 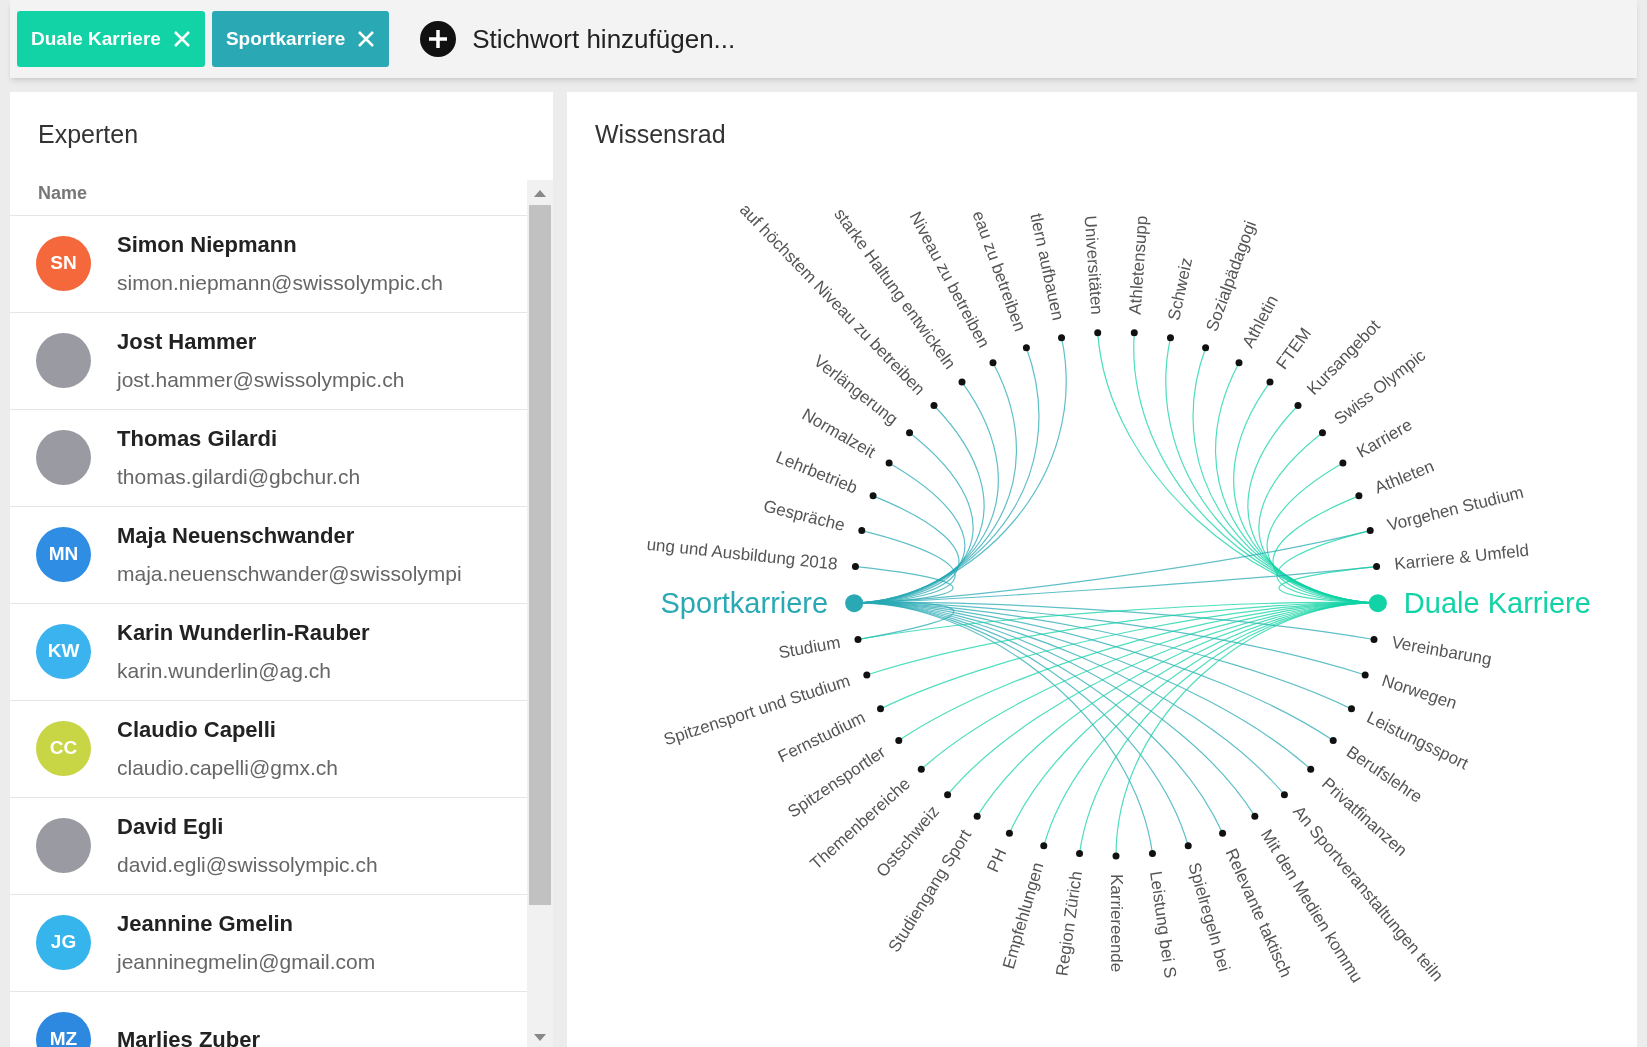 What do you see at coordinates (243, 633) in the screenshot?
I see `expert-name: Karin Wunderlin-Rauber` at bounding box center [243, 633].